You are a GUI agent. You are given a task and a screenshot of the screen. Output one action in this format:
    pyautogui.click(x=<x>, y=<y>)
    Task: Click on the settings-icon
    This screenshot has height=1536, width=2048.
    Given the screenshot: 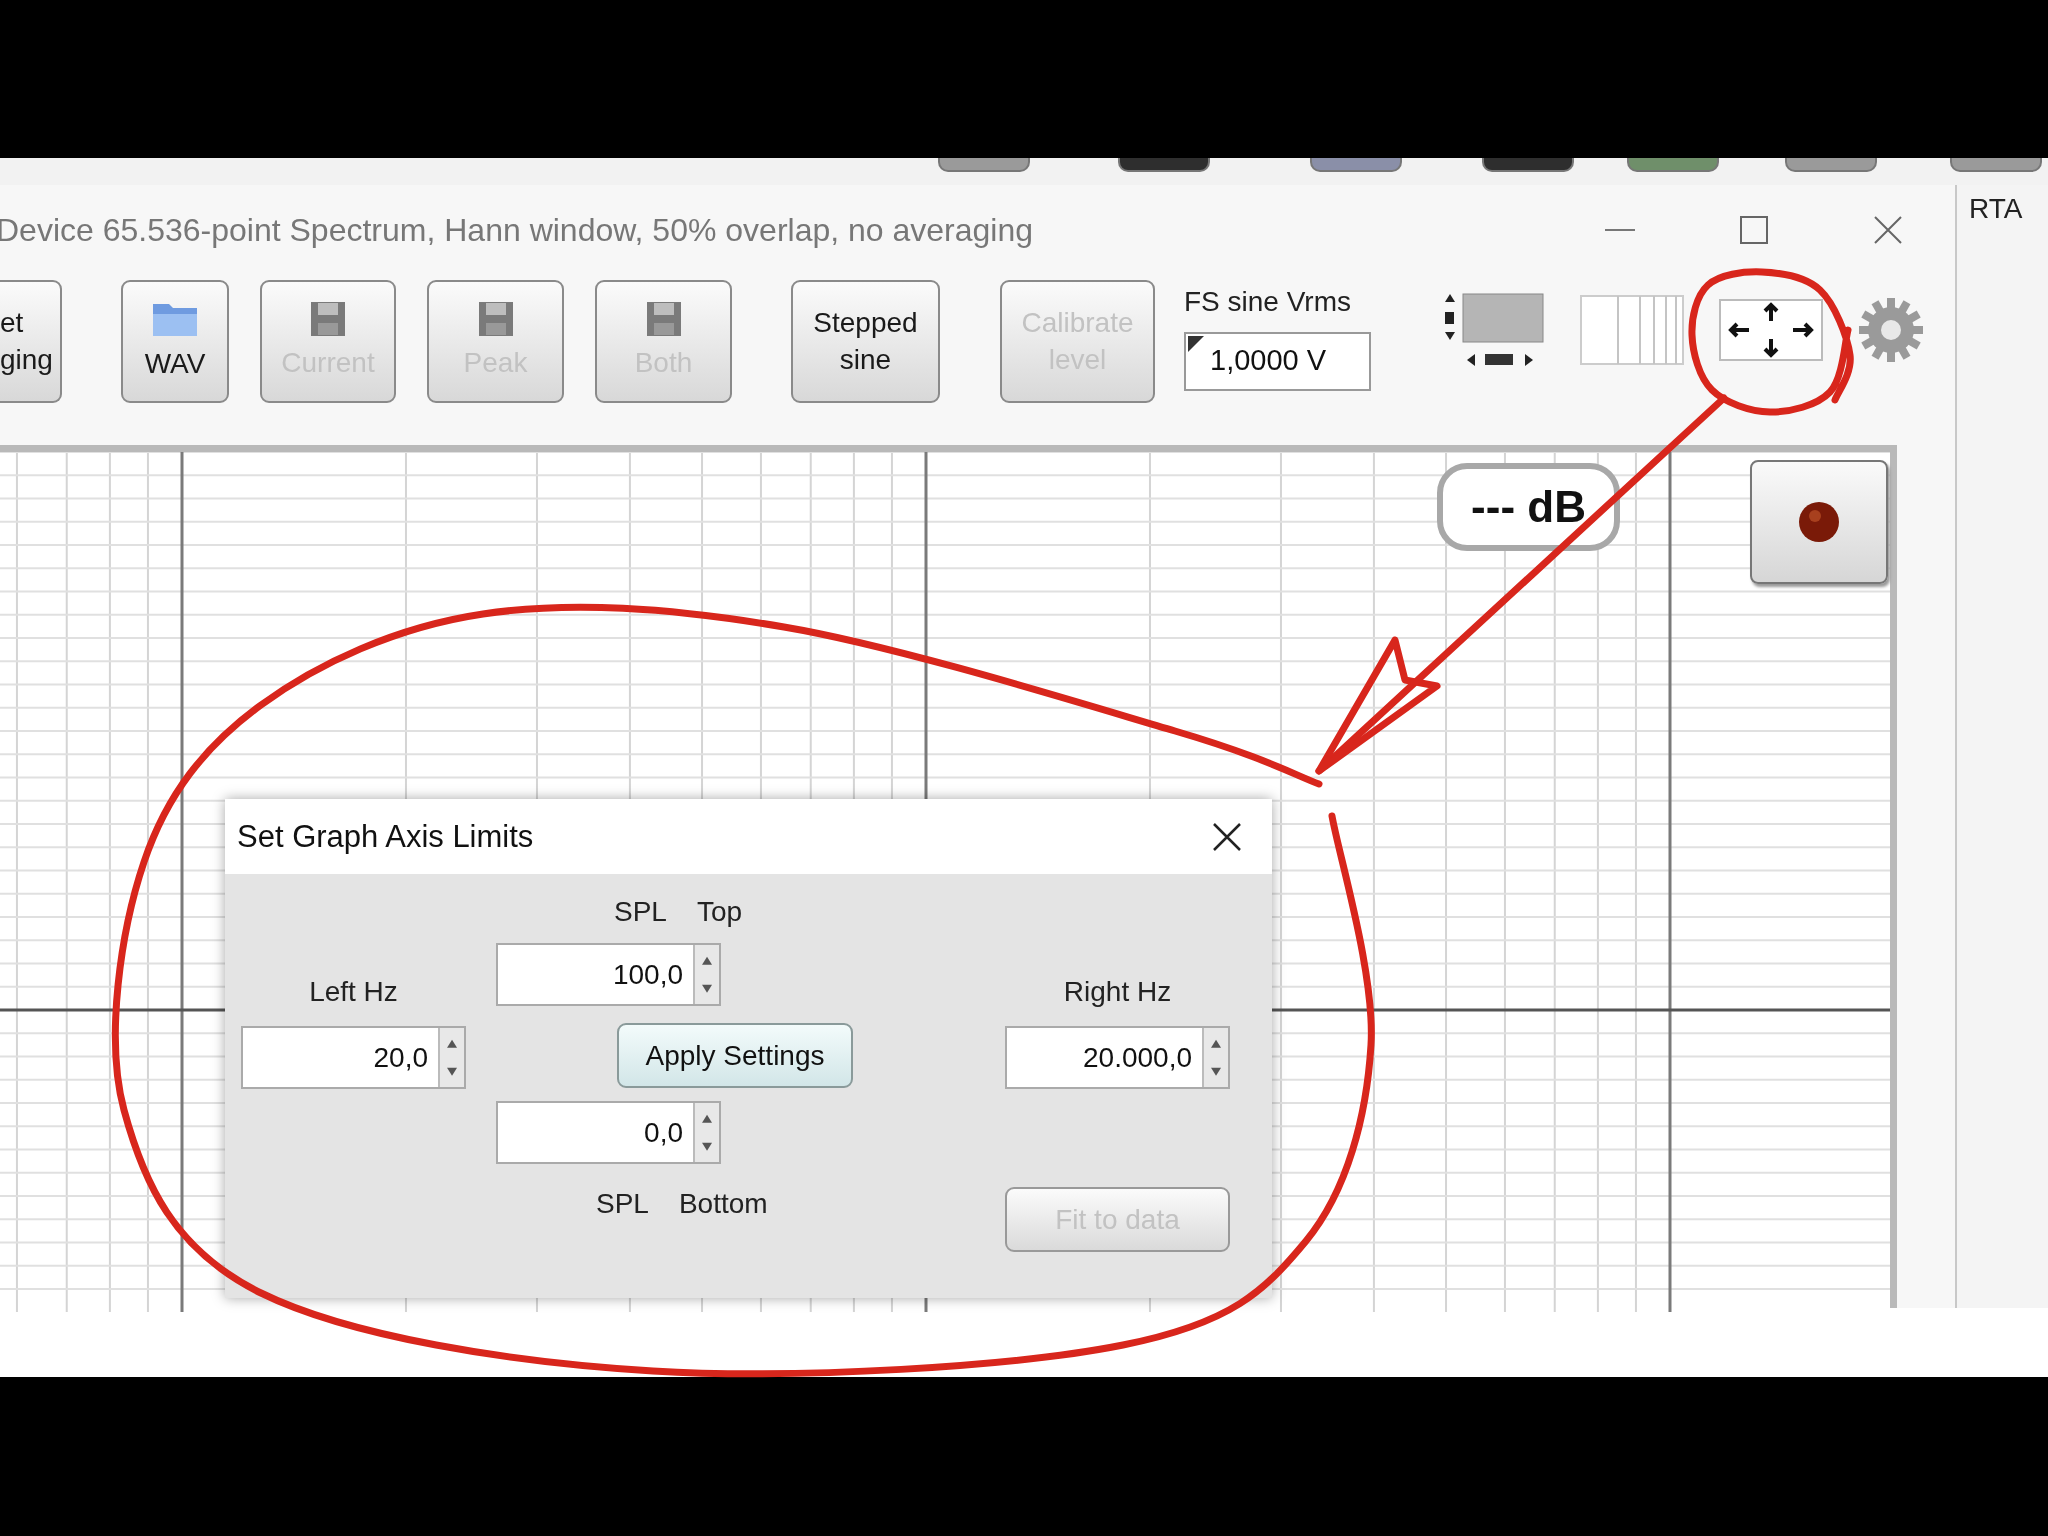 What is the action you would take?
    pyautogui.click(x=1891, y=330)
    